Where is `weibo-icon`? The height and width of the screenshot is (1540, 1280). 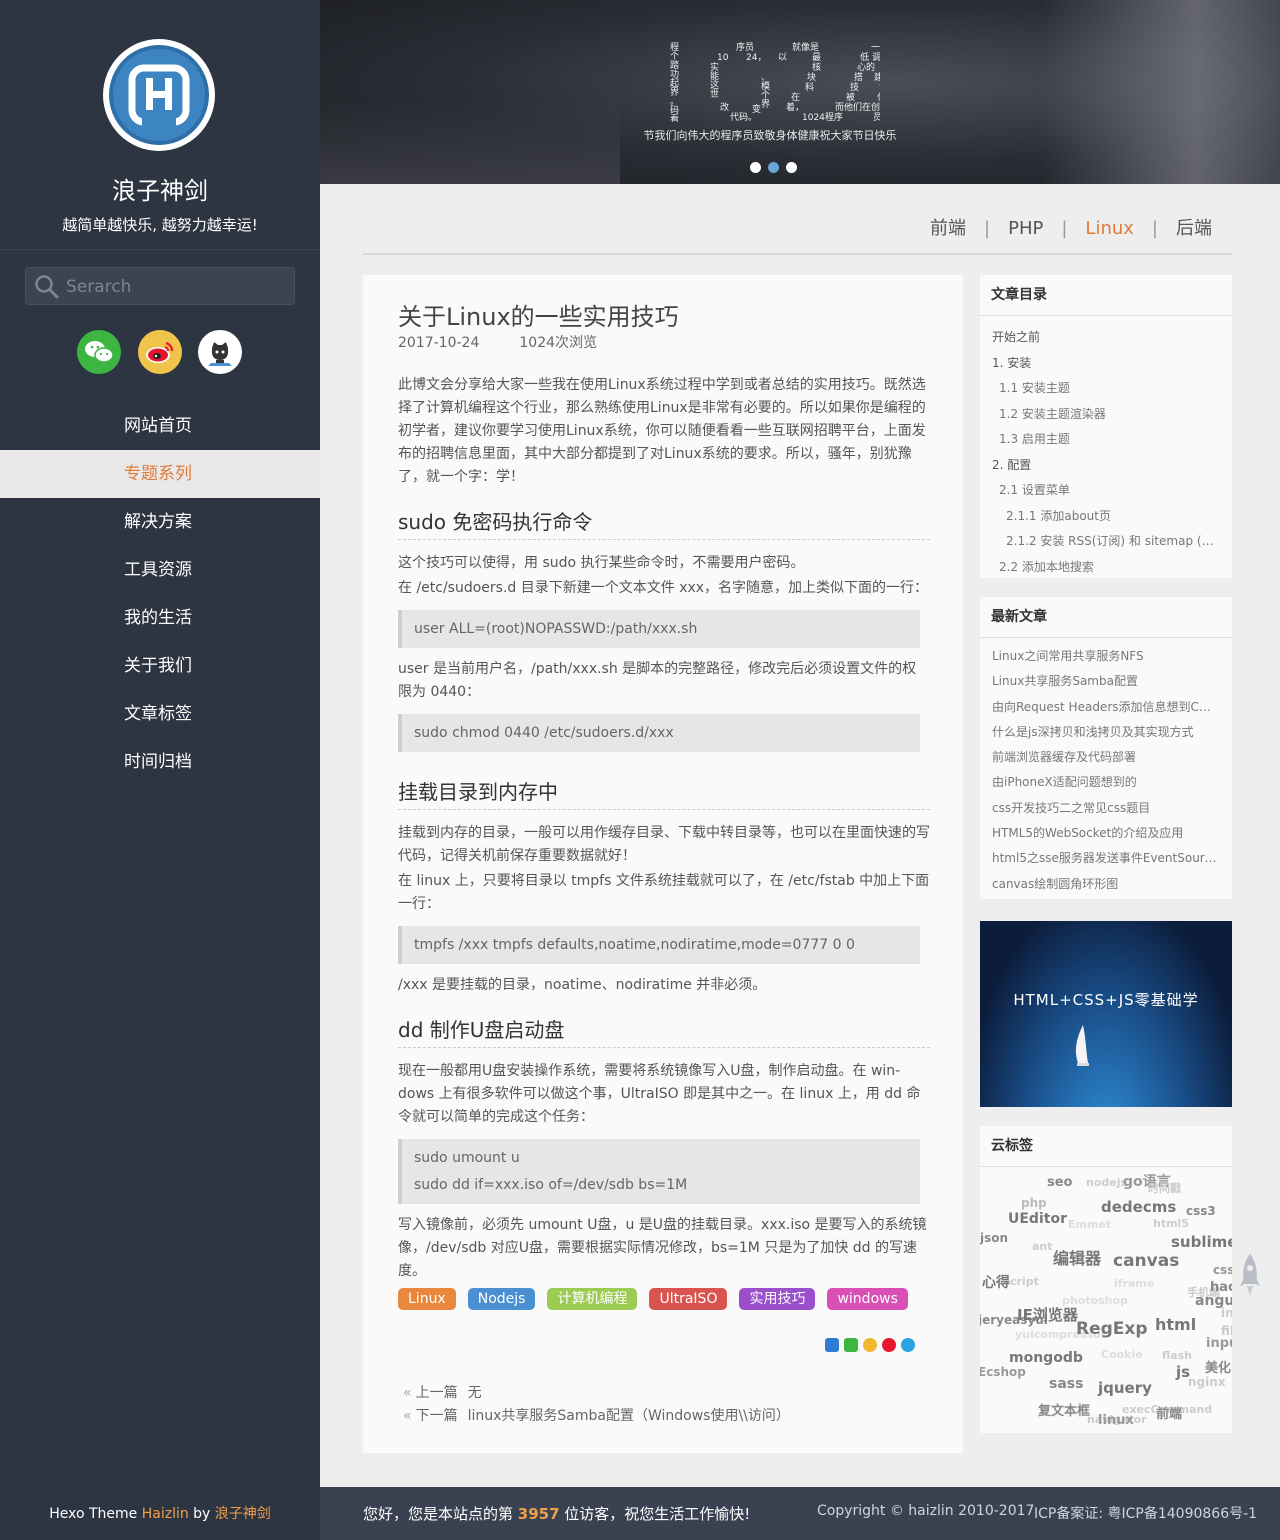
weibo-icon is located at coordinates (889, 1345).